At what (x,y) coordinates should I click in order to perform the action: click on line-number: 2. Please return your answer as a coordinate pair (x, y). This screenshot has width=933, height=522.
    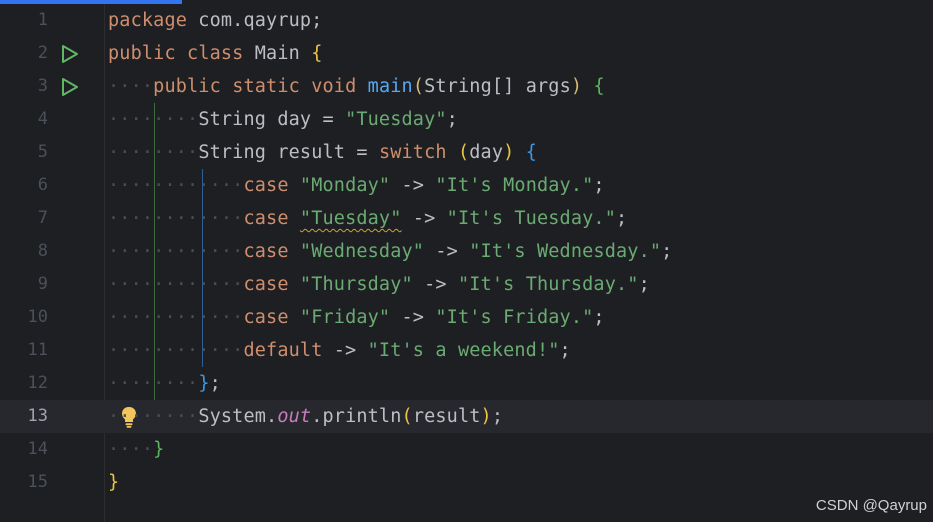
    Looking at the image, I should click on (24, 53).